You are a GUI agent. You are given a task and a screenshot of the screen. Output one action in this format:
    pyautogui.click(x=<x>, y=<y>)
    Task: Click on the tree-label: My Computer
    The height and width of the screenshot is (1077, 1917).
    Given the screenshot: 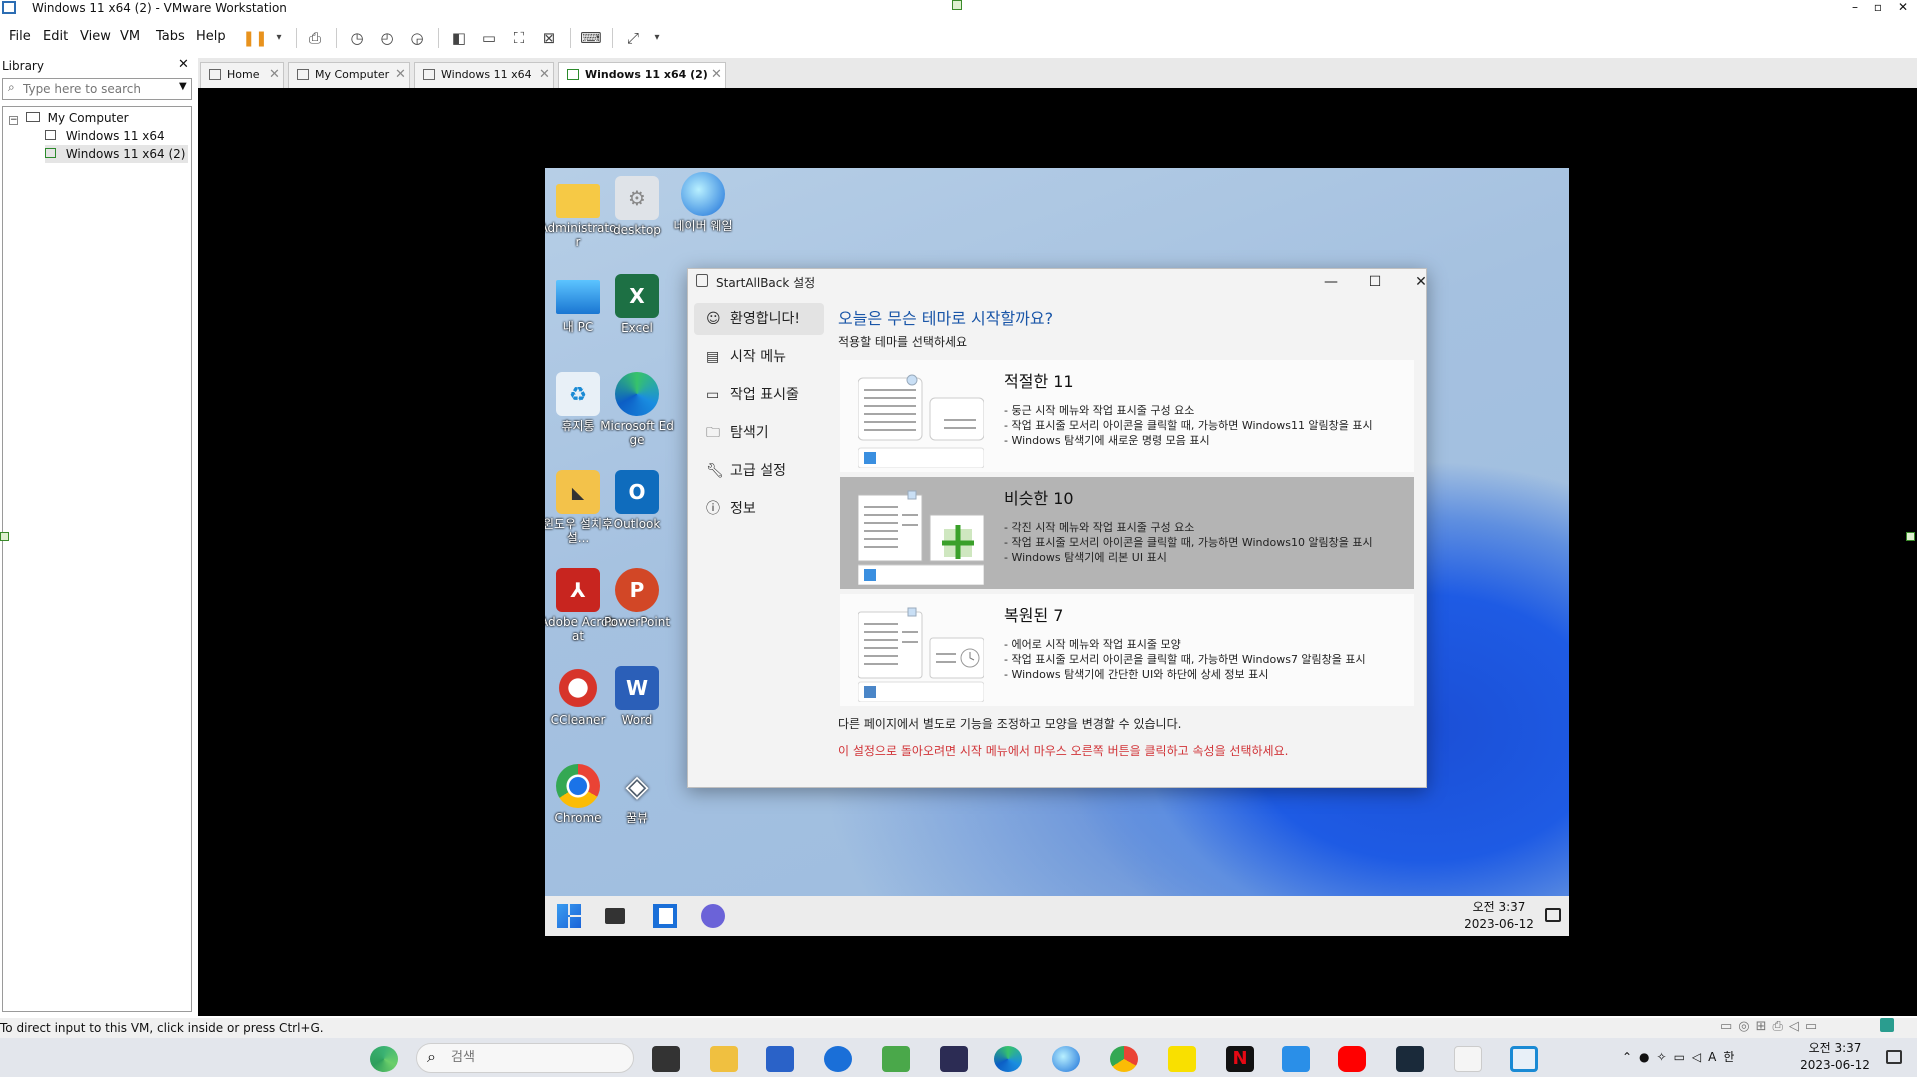 What is the action you would take?
    pyautogui.click(x=88, y=118)
    